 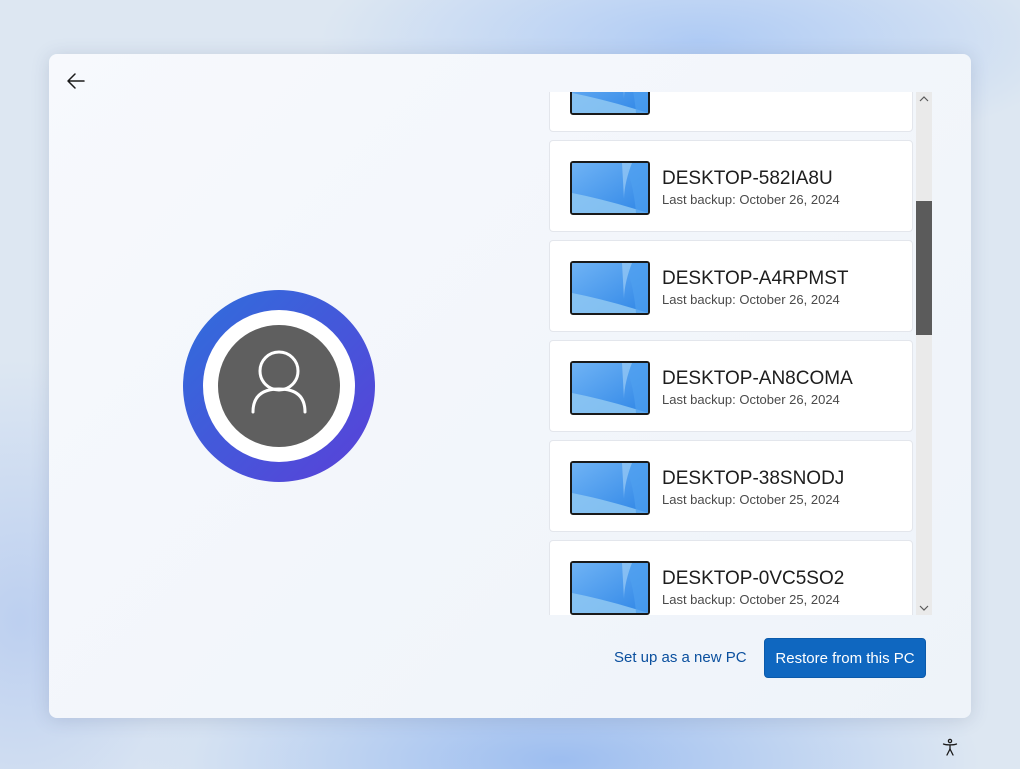 I want to click on list-scrollbar, so click(x=924, y=353).